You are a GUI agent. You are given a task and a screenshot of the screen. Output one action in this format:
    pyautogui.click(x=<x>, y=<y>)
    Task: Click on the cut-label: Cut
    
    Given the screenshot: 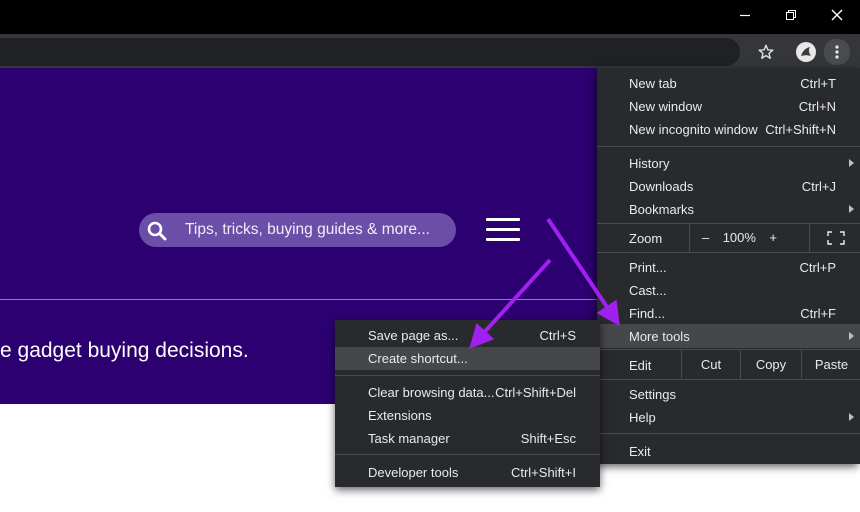 What is the action you would take?
    pyautogui.click(x=711, y=364)
    